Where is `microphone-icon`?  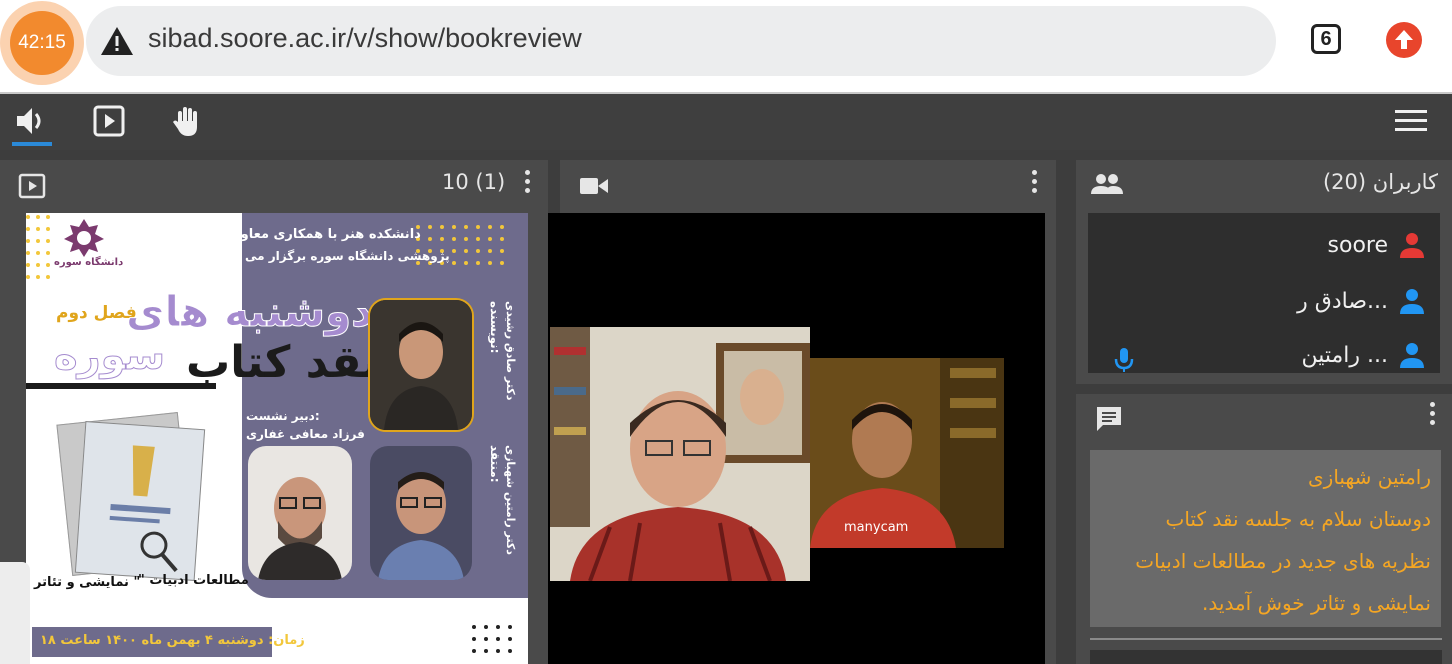 microphone-icon is located at coordinates (1124, 360).